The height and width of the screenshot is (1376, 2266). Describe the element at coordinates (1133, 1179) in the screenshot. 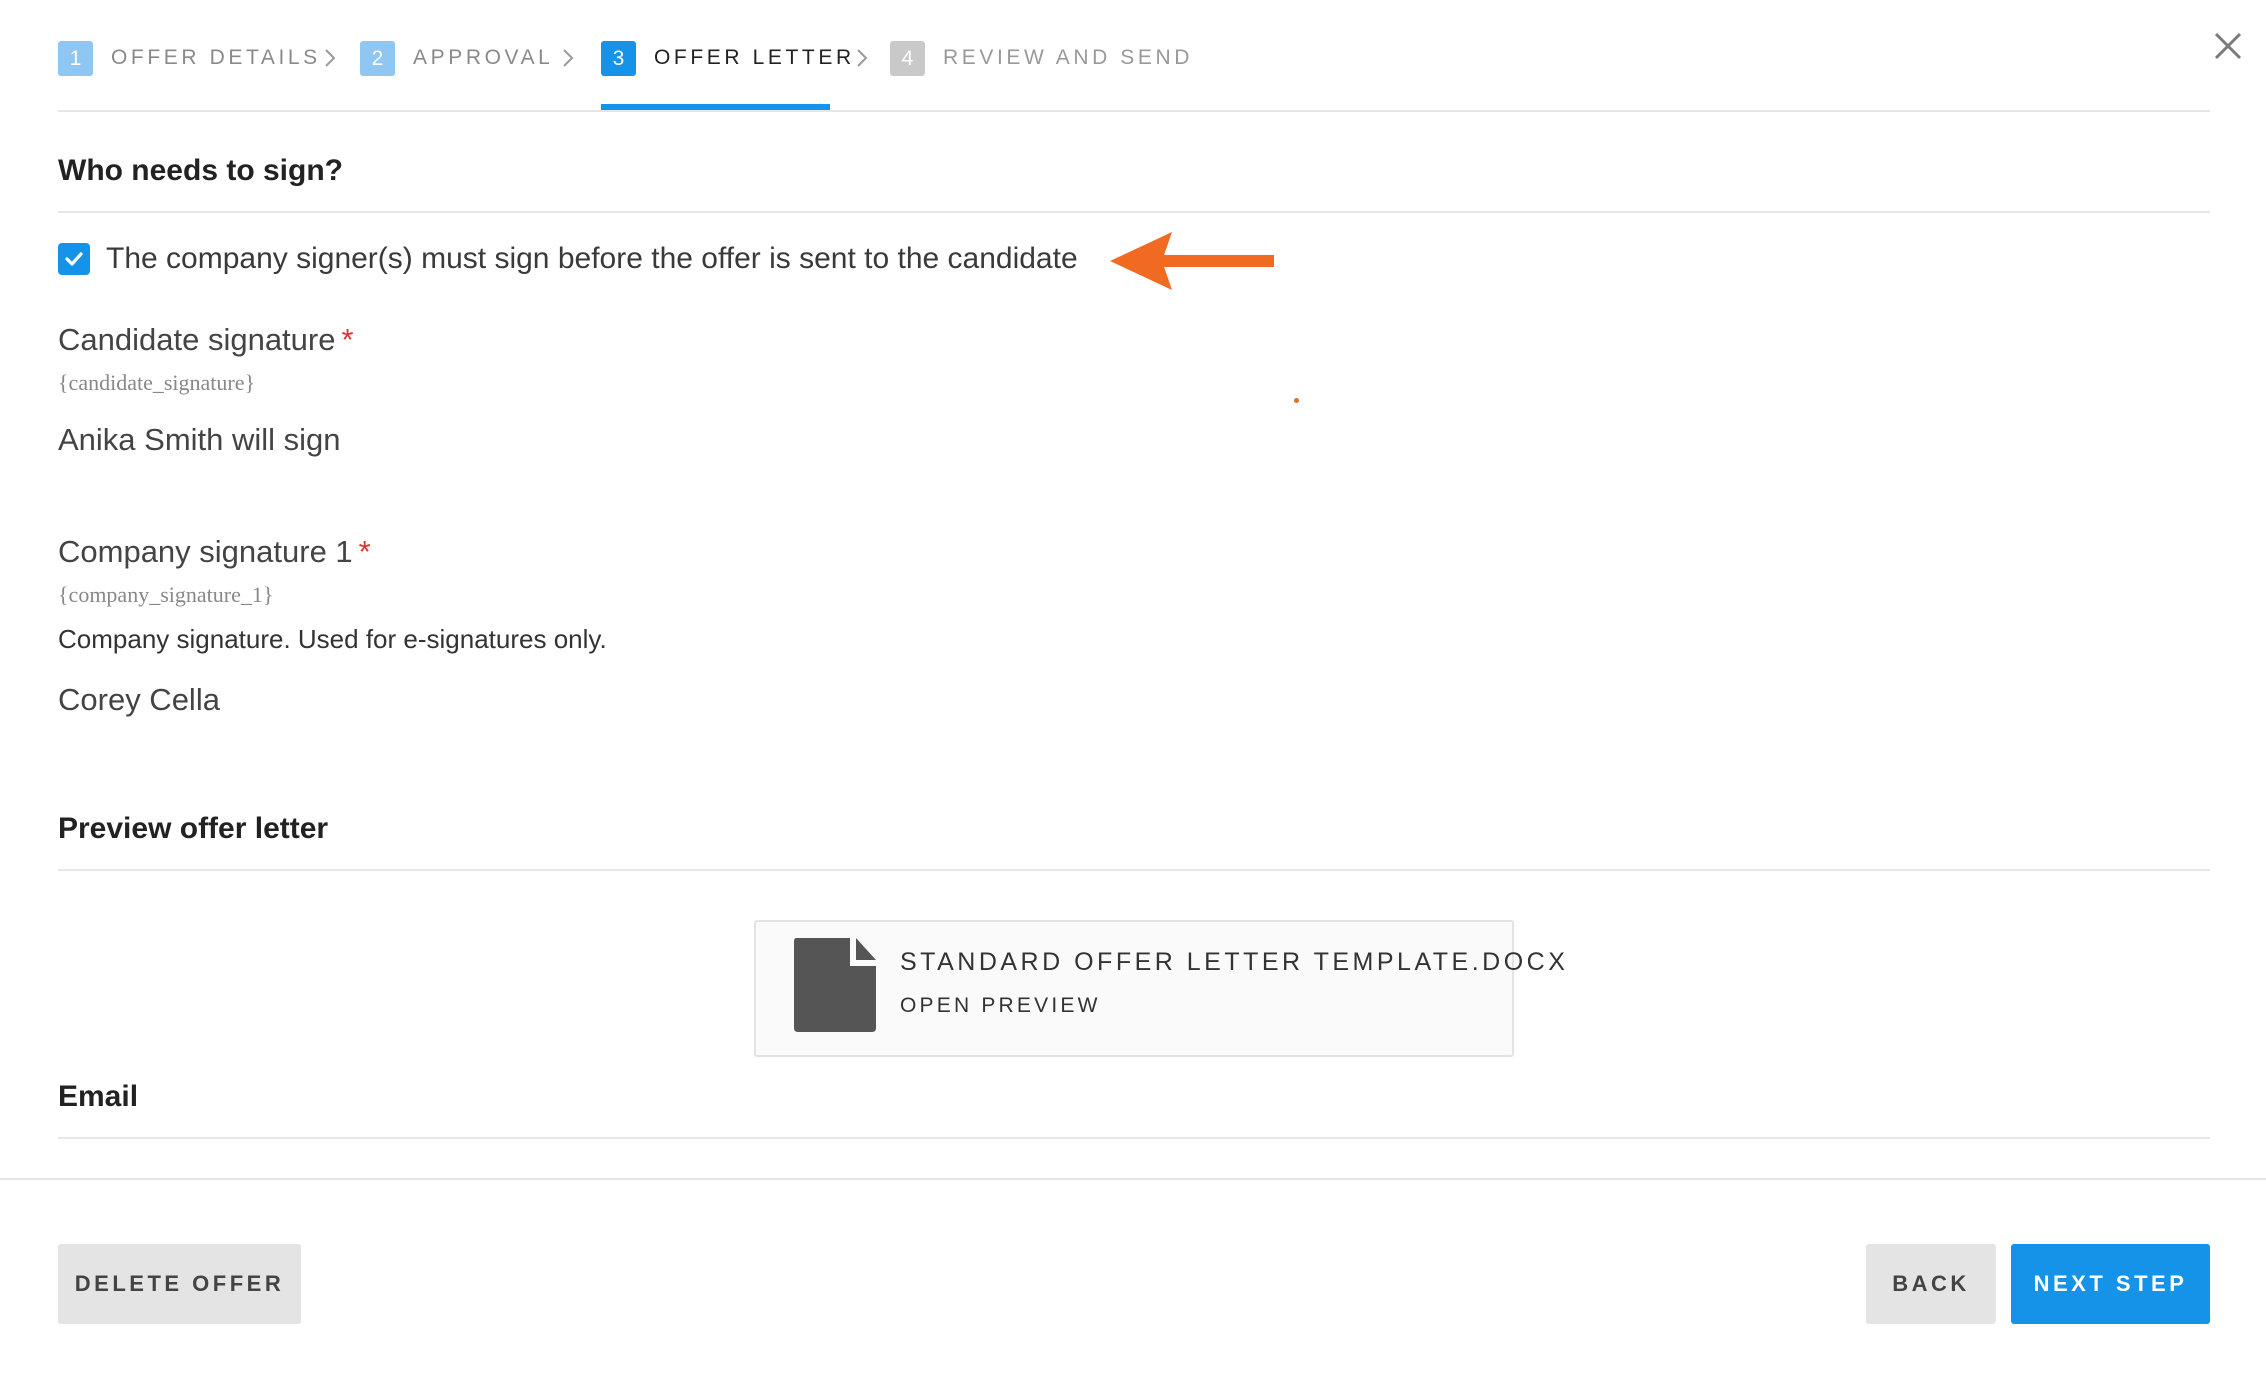

I see `footer-divider` at that location.